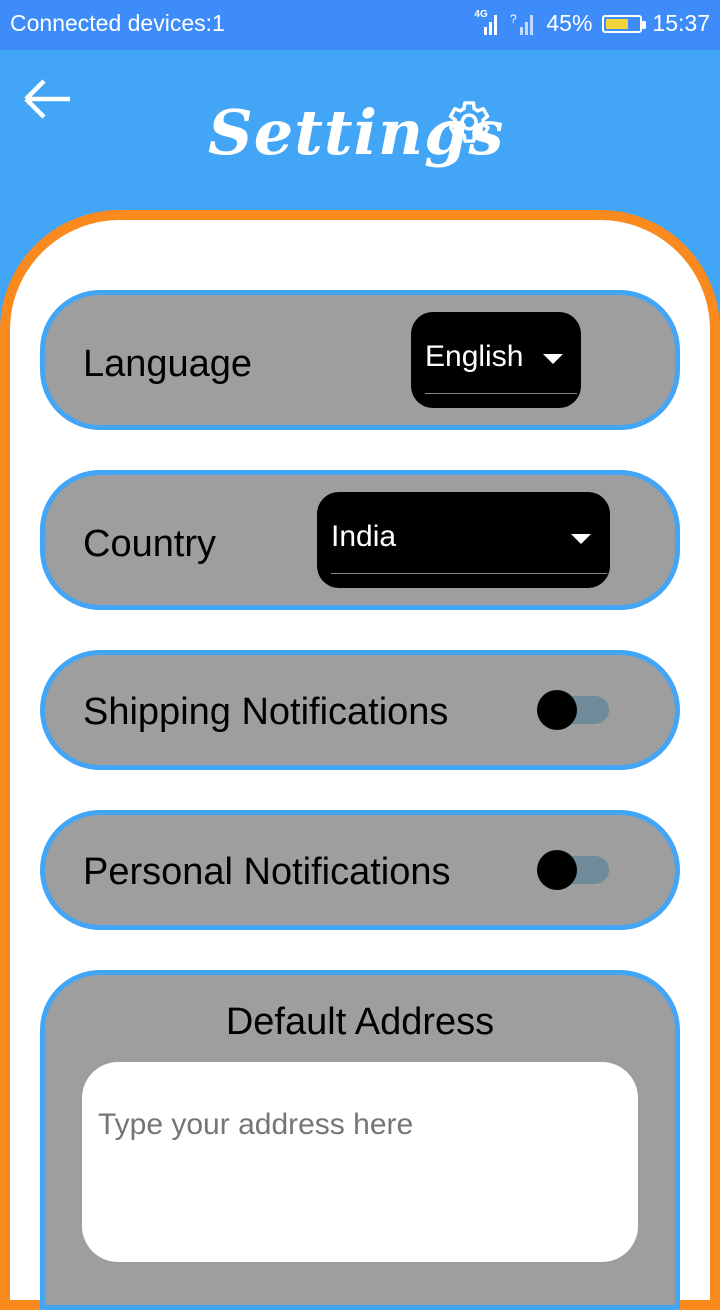  Describe the element at coordinates (569, 23) in the screenshot. I see `battery-percent: 45%` at that location.